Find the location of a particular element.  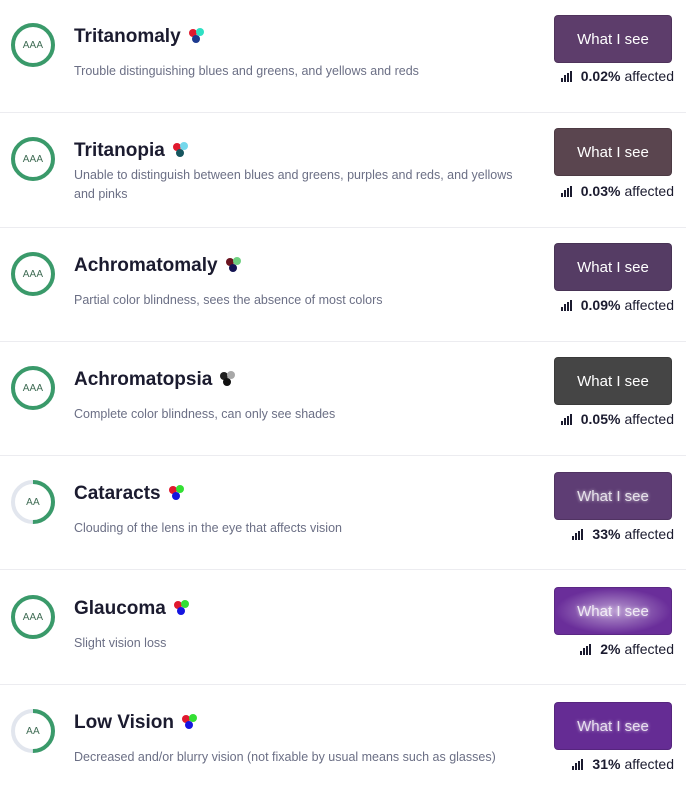

affected-stat: 0.03% affected is located at coordinates (617, 191).